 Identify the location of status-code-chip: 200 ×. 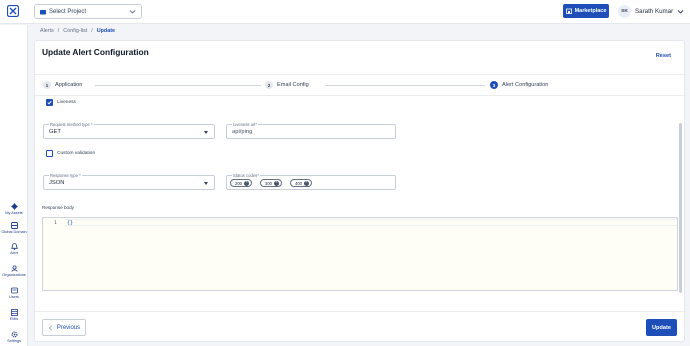
(241, 183).